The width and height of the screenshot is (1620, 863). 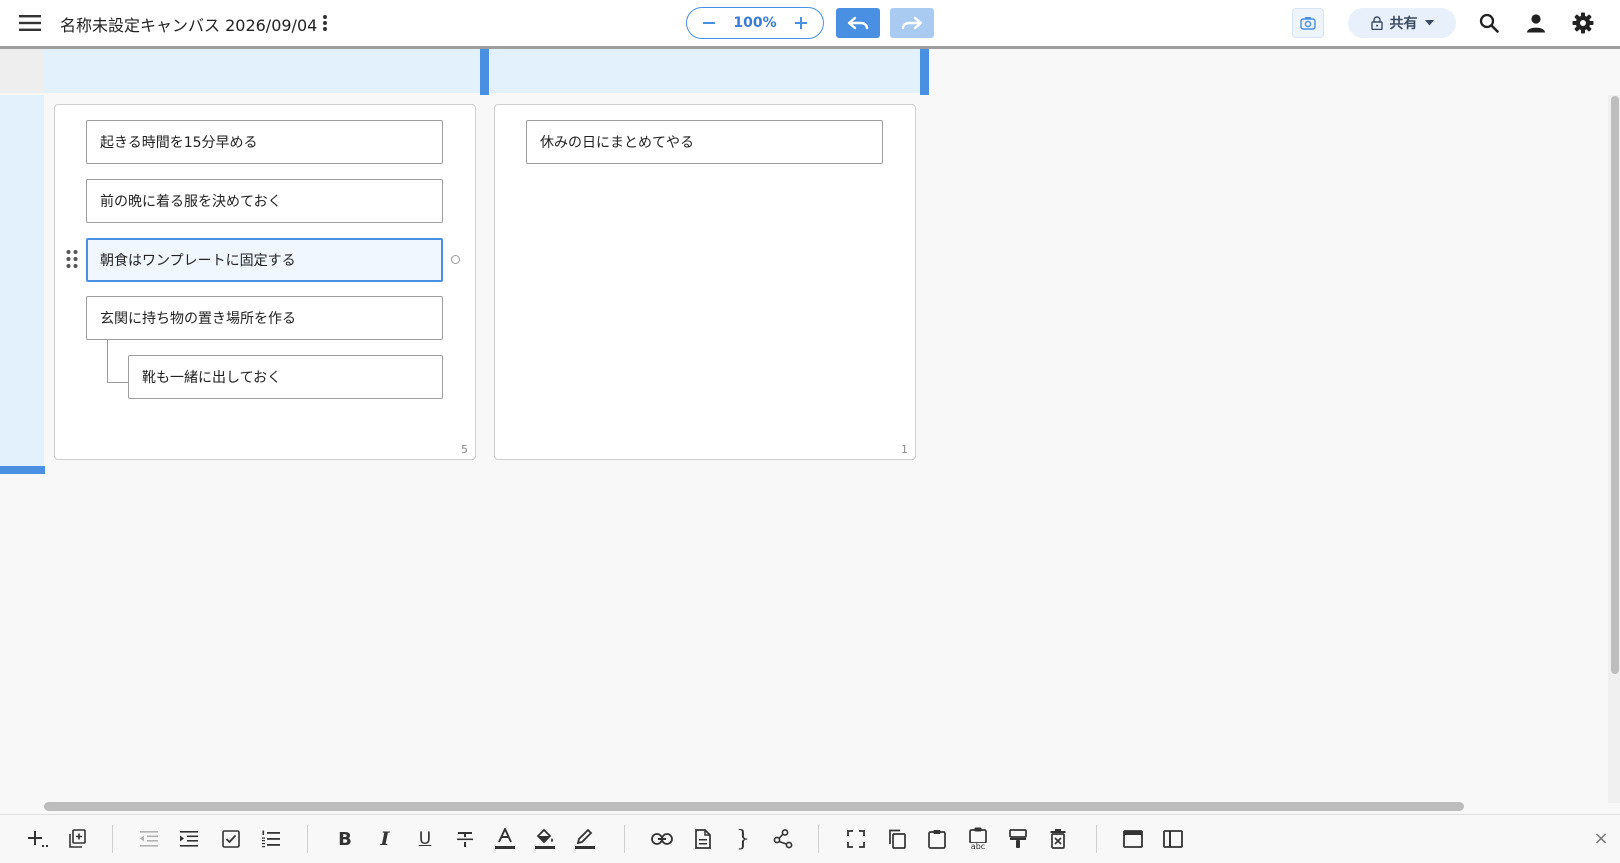 I want to click on highlighter-button, so click(x=585, y=839).